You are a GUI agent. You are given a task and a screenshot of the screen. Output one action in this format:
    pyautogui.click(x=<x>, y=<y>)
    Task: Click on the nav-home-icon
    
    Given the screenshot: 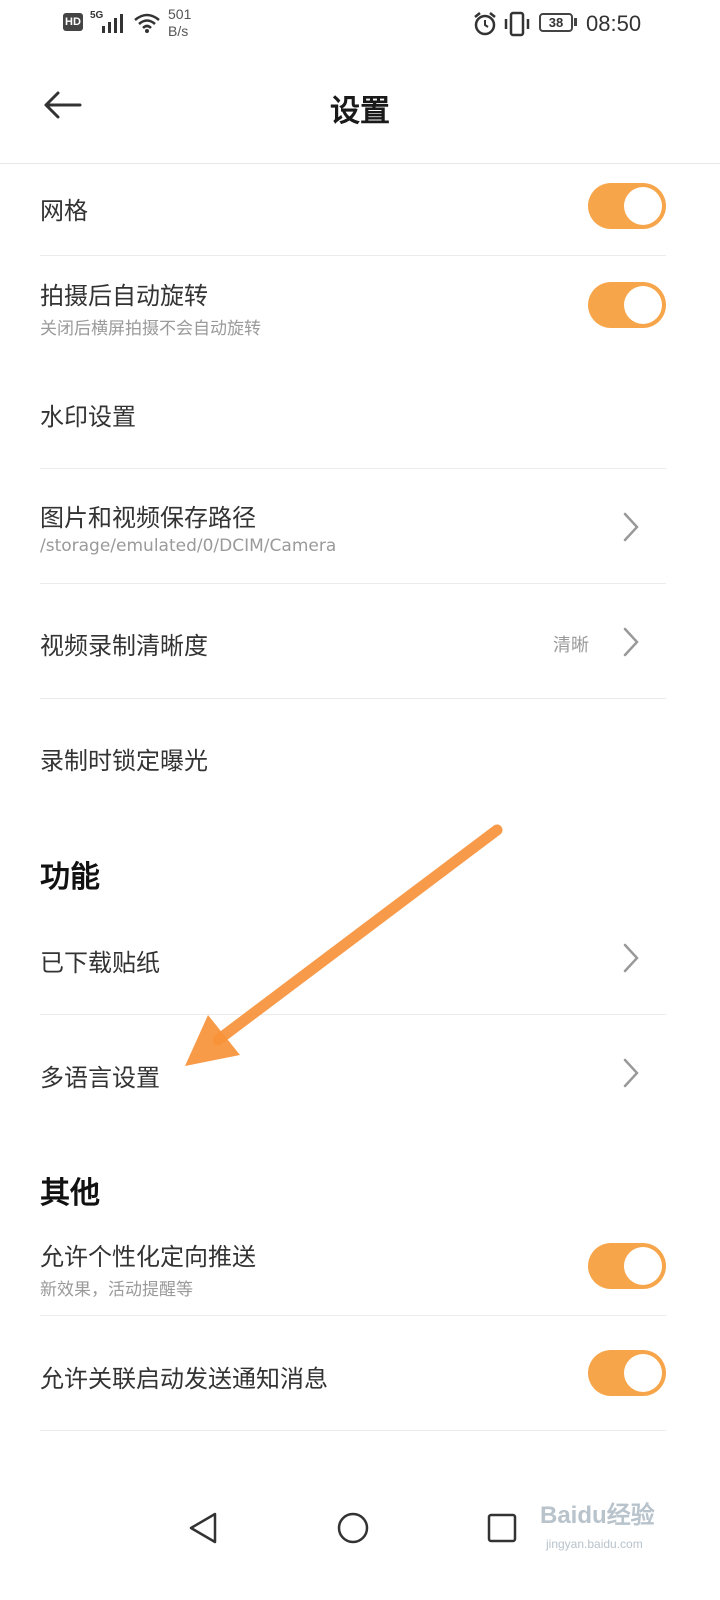 What is the action you would take?
    pyautogui.click(x=353, y=1528)
    